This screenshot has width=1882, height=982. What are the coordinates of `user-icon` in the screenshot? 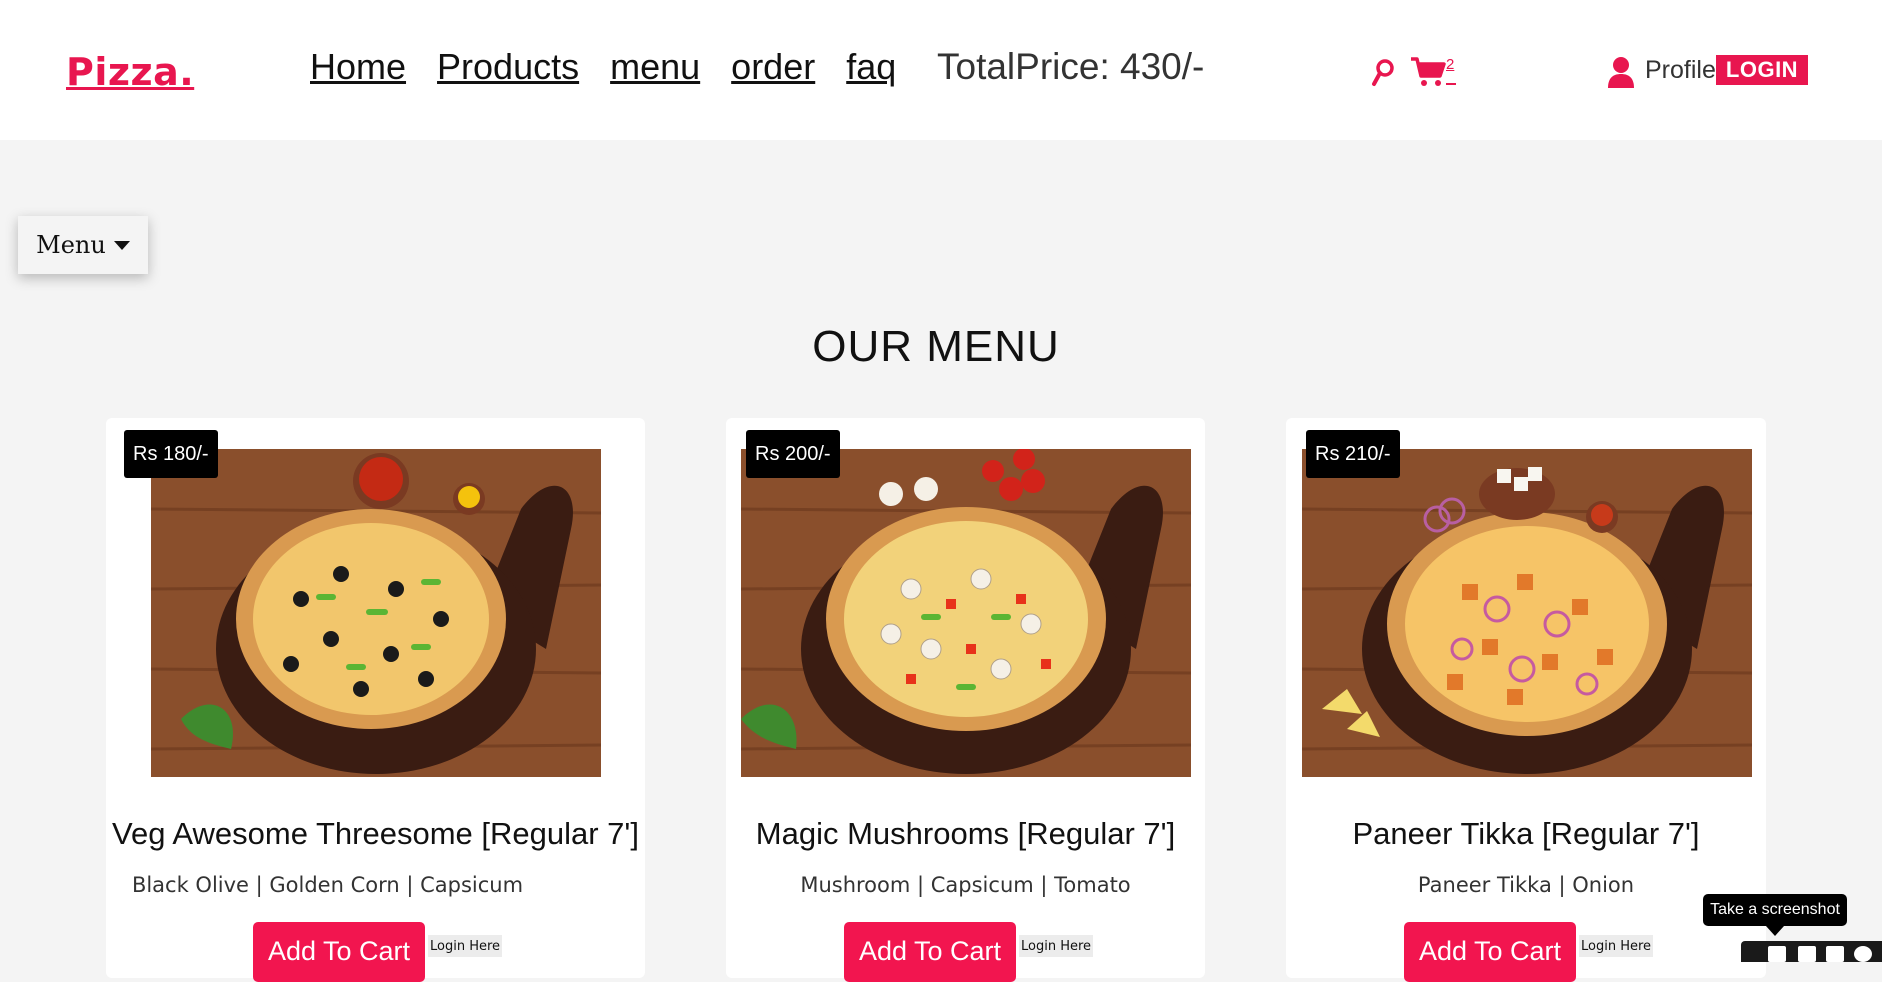 It's located at (1621, 72).